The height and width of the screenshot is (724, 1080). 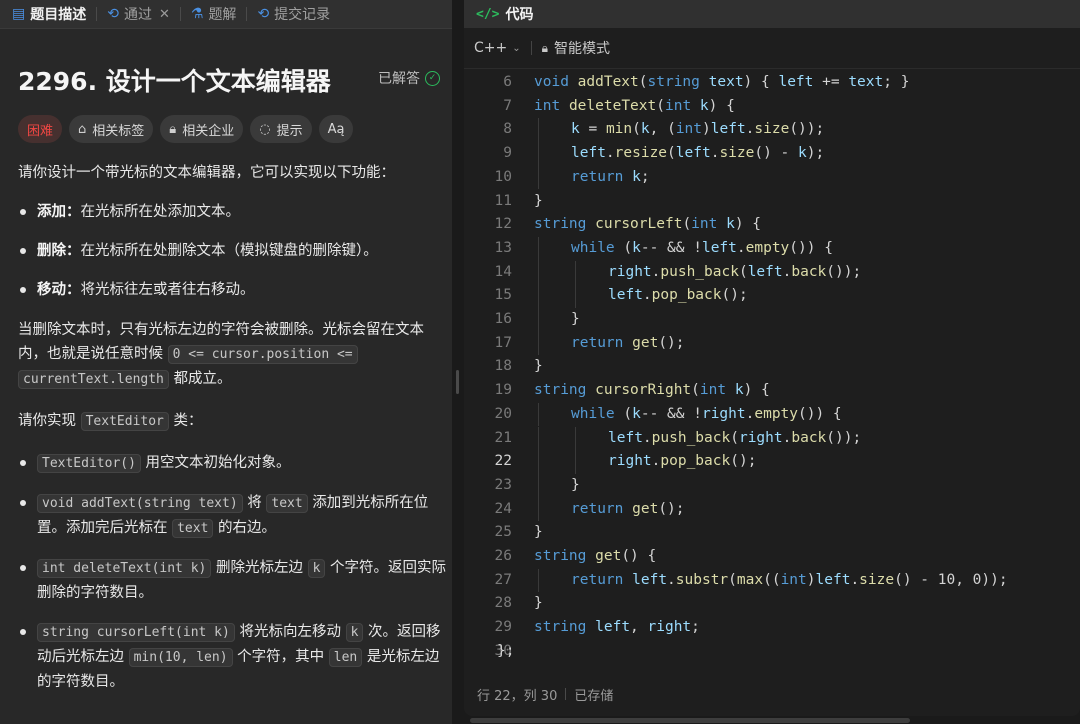 I want to click on related-tags-button: ⌂ 相关标签, so click(x=111, y=129).